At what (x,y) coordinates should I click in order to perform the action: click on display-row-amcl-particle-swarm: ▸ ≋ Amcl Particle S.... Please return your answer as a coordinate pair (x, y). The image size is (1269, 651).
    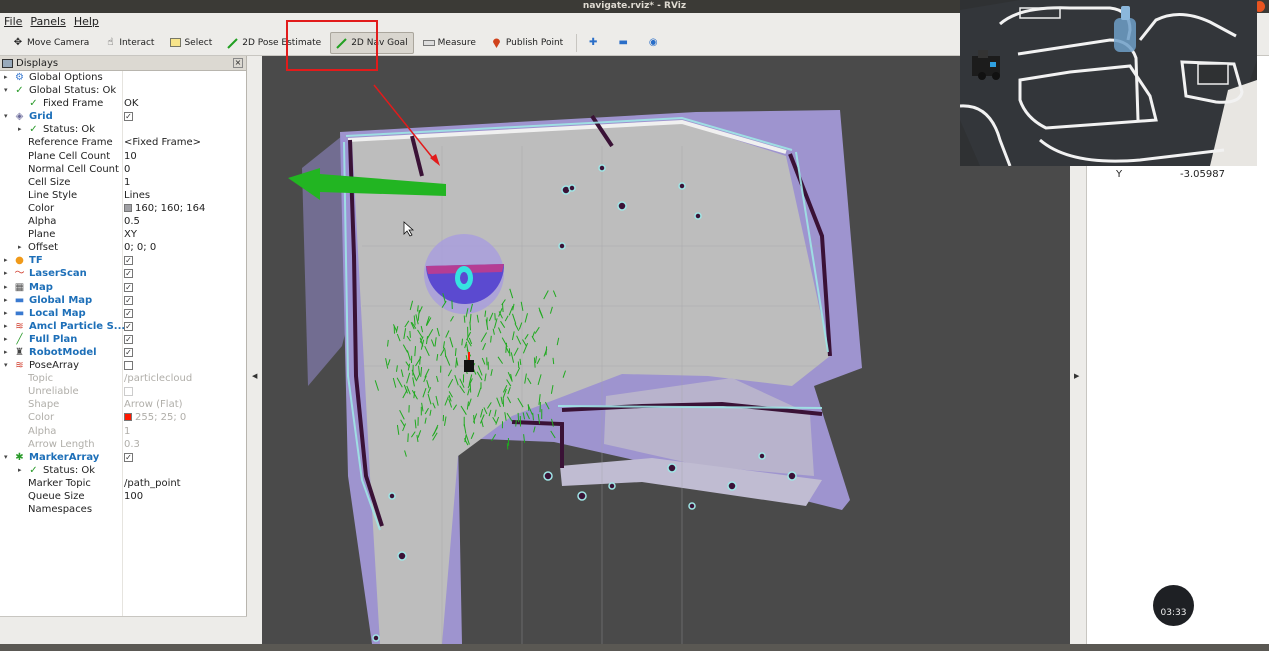
    Looking at the image, I should click on (123, 326).